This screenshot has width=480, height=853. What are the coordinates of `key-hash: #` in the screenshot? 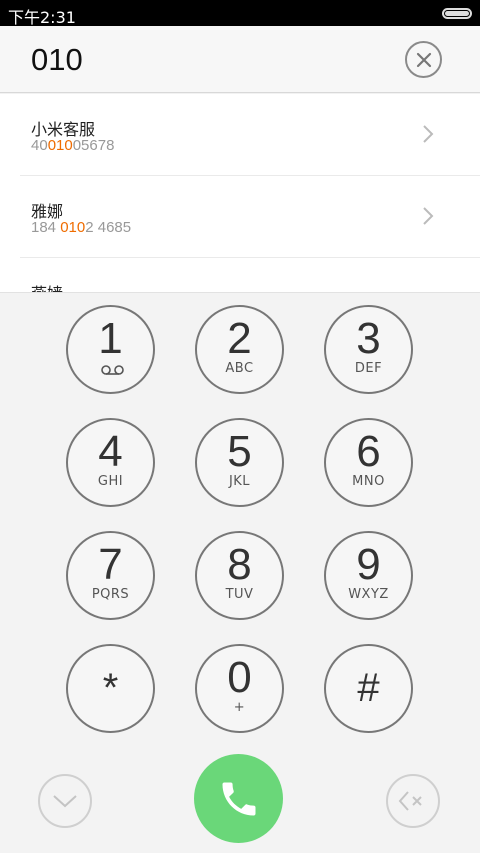 It's located at (368, 688).